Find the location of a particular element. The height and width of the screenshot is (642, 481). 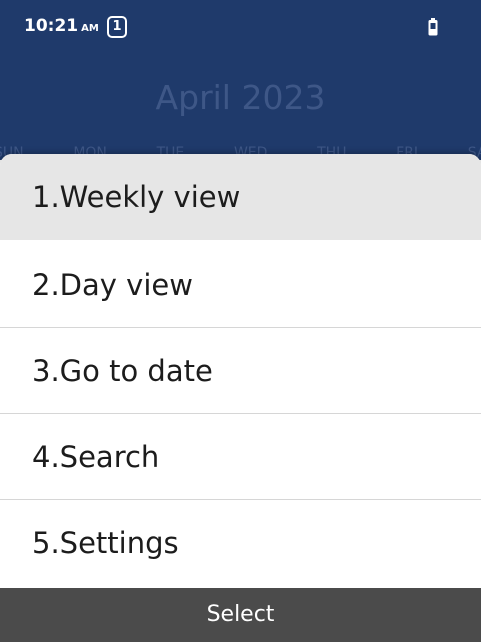

status-bar: 10:21 AM 1 is located at coordinates (240, 22).